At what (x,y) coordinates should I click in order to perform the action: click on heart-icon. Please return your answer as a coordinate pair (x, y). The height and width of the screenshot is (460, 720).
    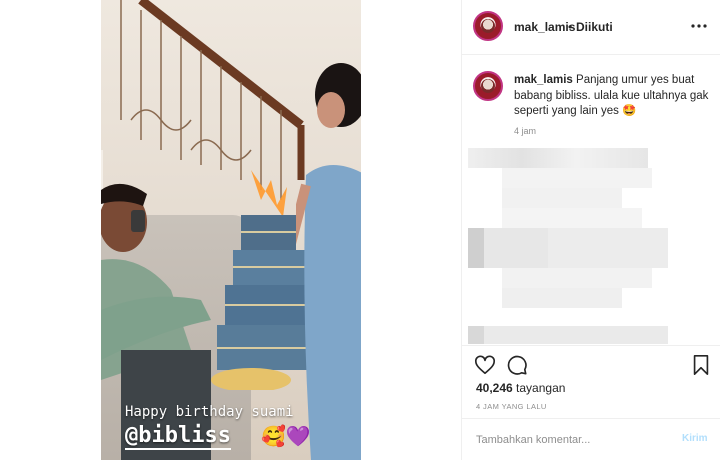
    Looking at the image, I should click on (485, 365).